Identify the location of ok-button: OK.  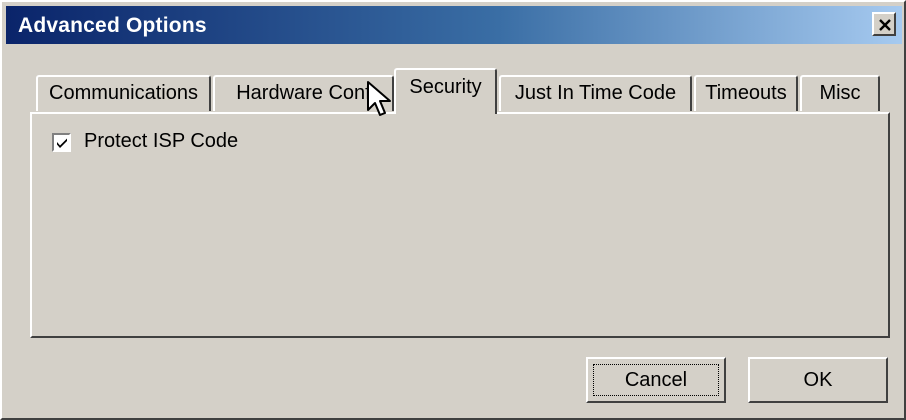
(818, 380).